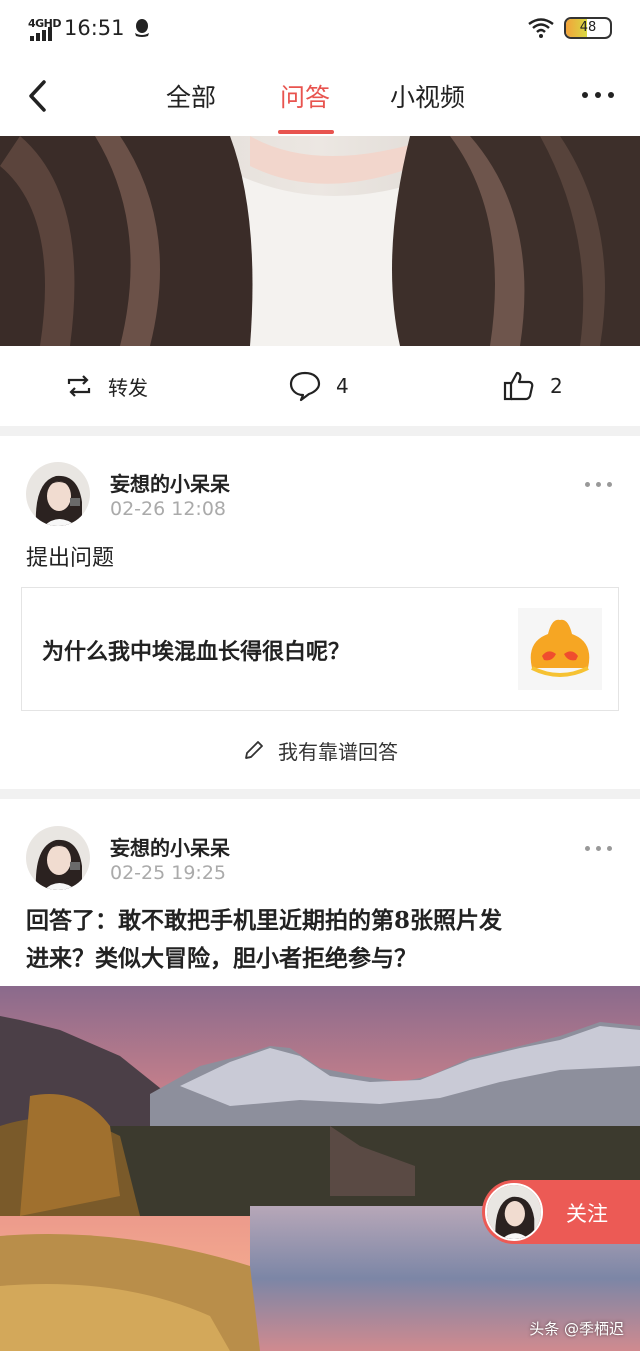 The width and height of the screenshot is (640, 1351). What do you see at coordinates (338, 751) in the screenshot?
I see `write-answer-label: 我有靠谱回答` at bounding box center [338, 751].